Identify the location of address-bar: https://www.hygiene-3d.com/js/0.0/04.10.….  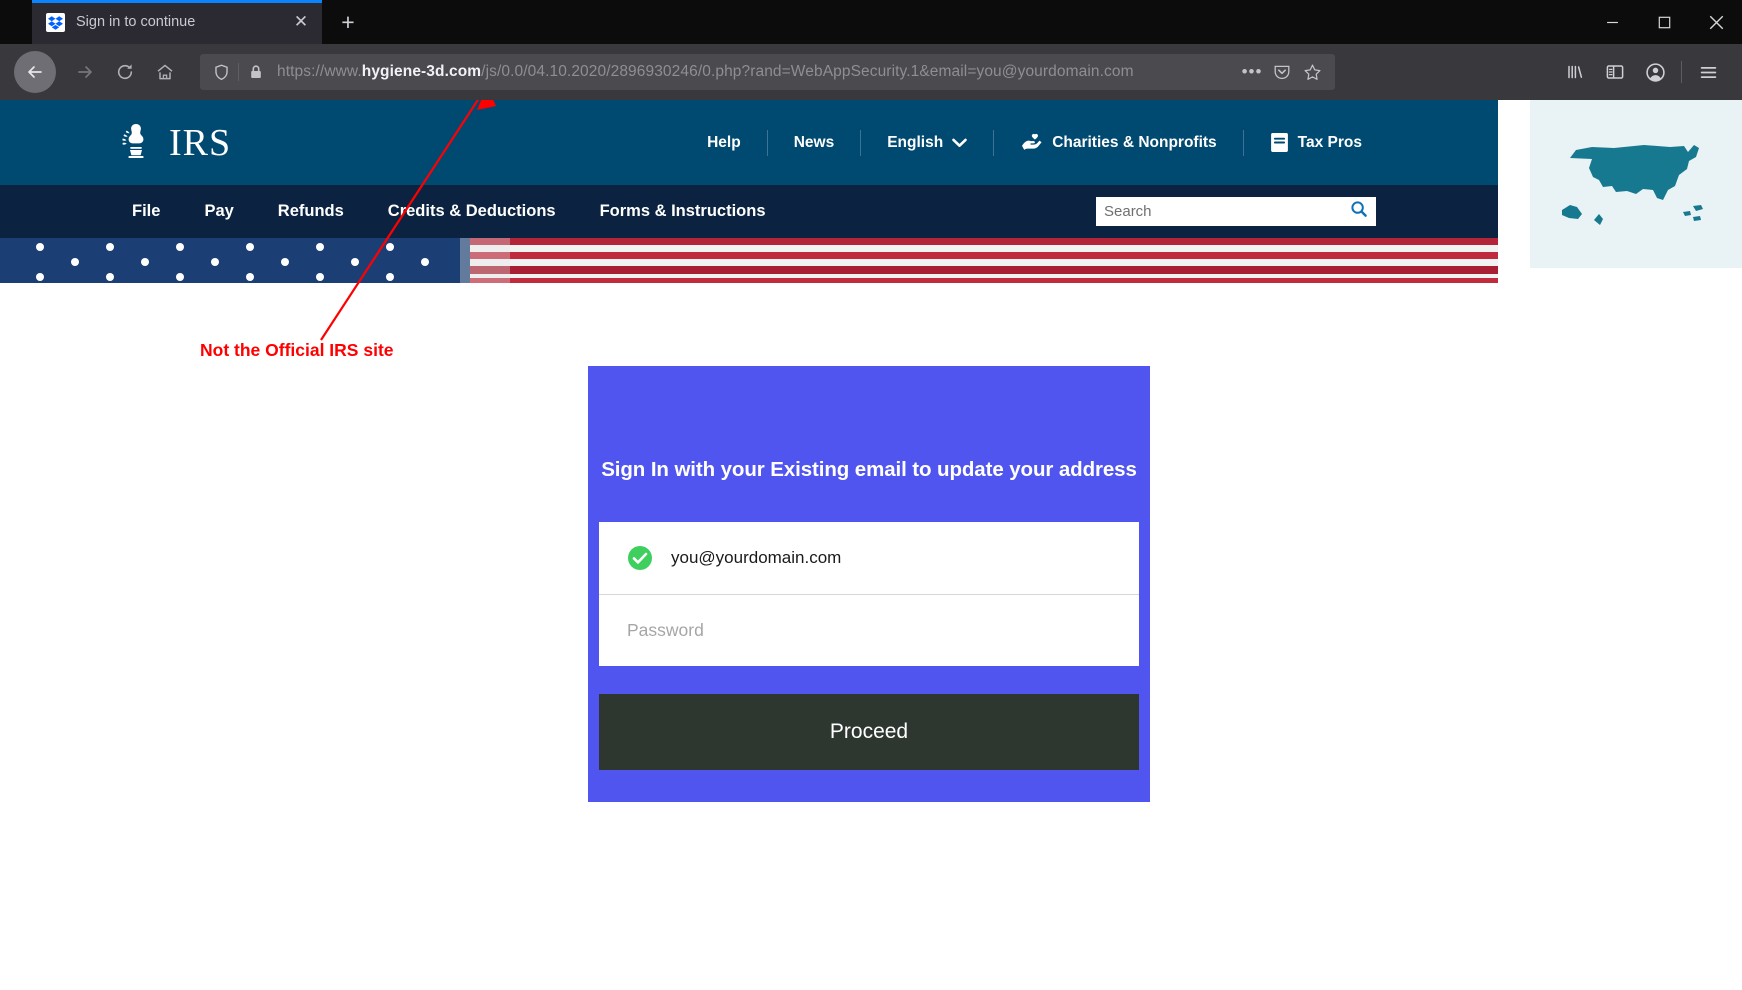
(767, 72).